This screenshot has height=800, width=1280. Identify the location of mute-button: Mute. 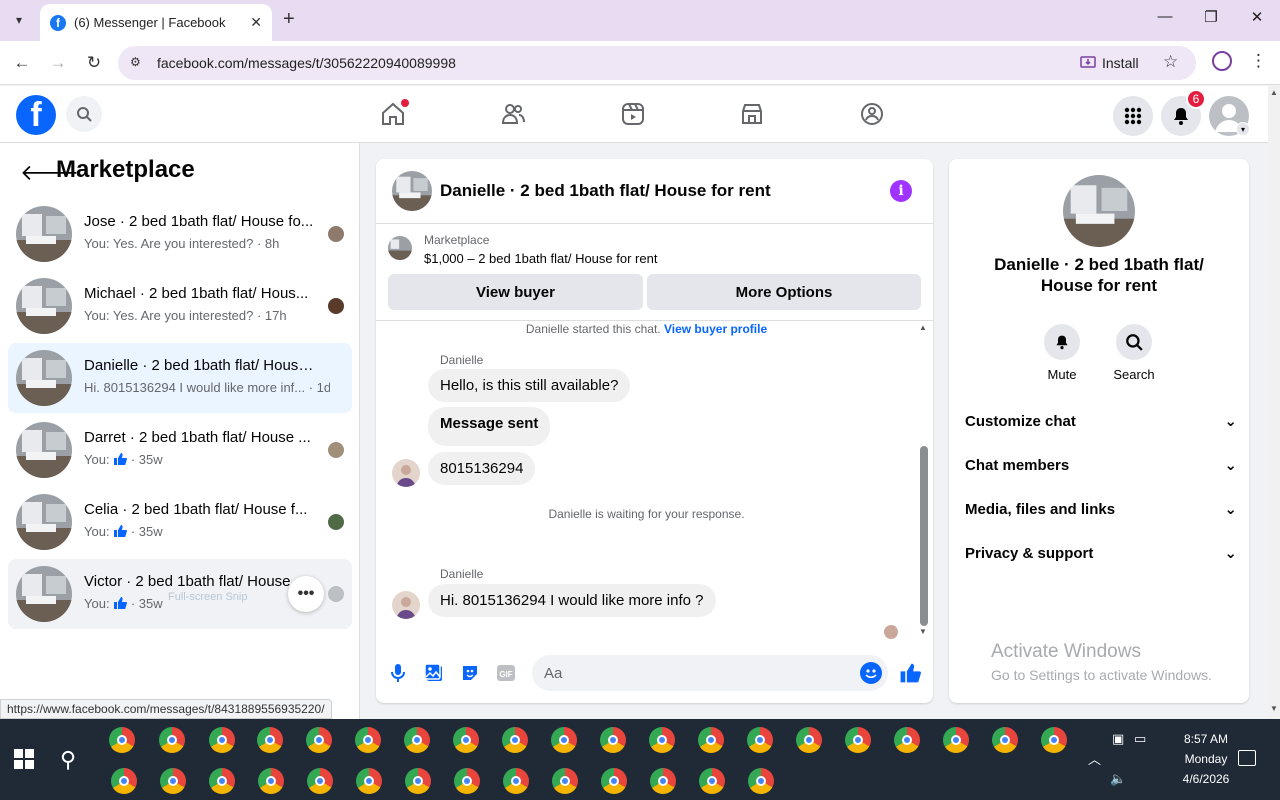
(1062, 353).